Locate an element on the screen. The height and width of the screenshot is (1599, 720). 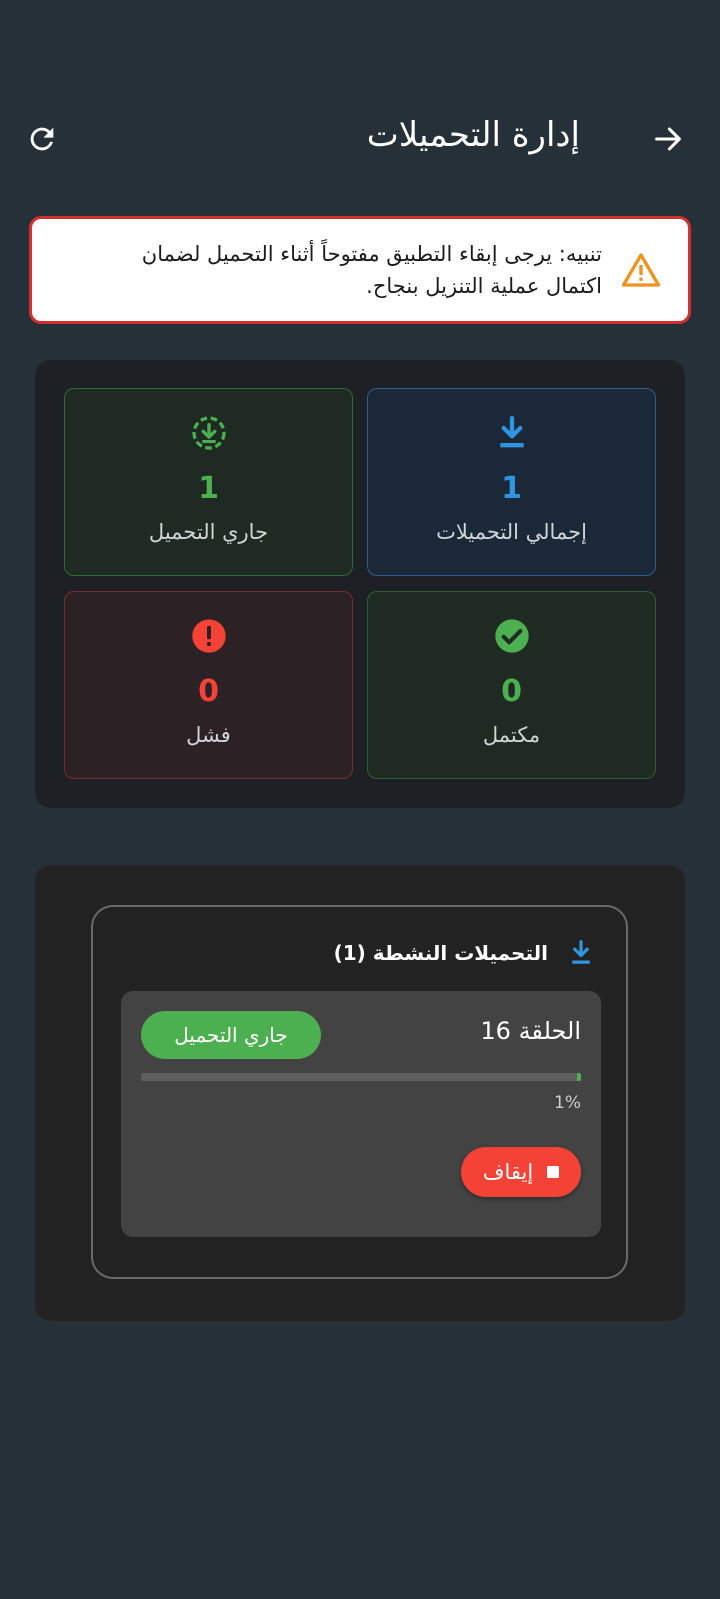
download-item-name: الحلقة 16 is located at coordinates (530, 1031).